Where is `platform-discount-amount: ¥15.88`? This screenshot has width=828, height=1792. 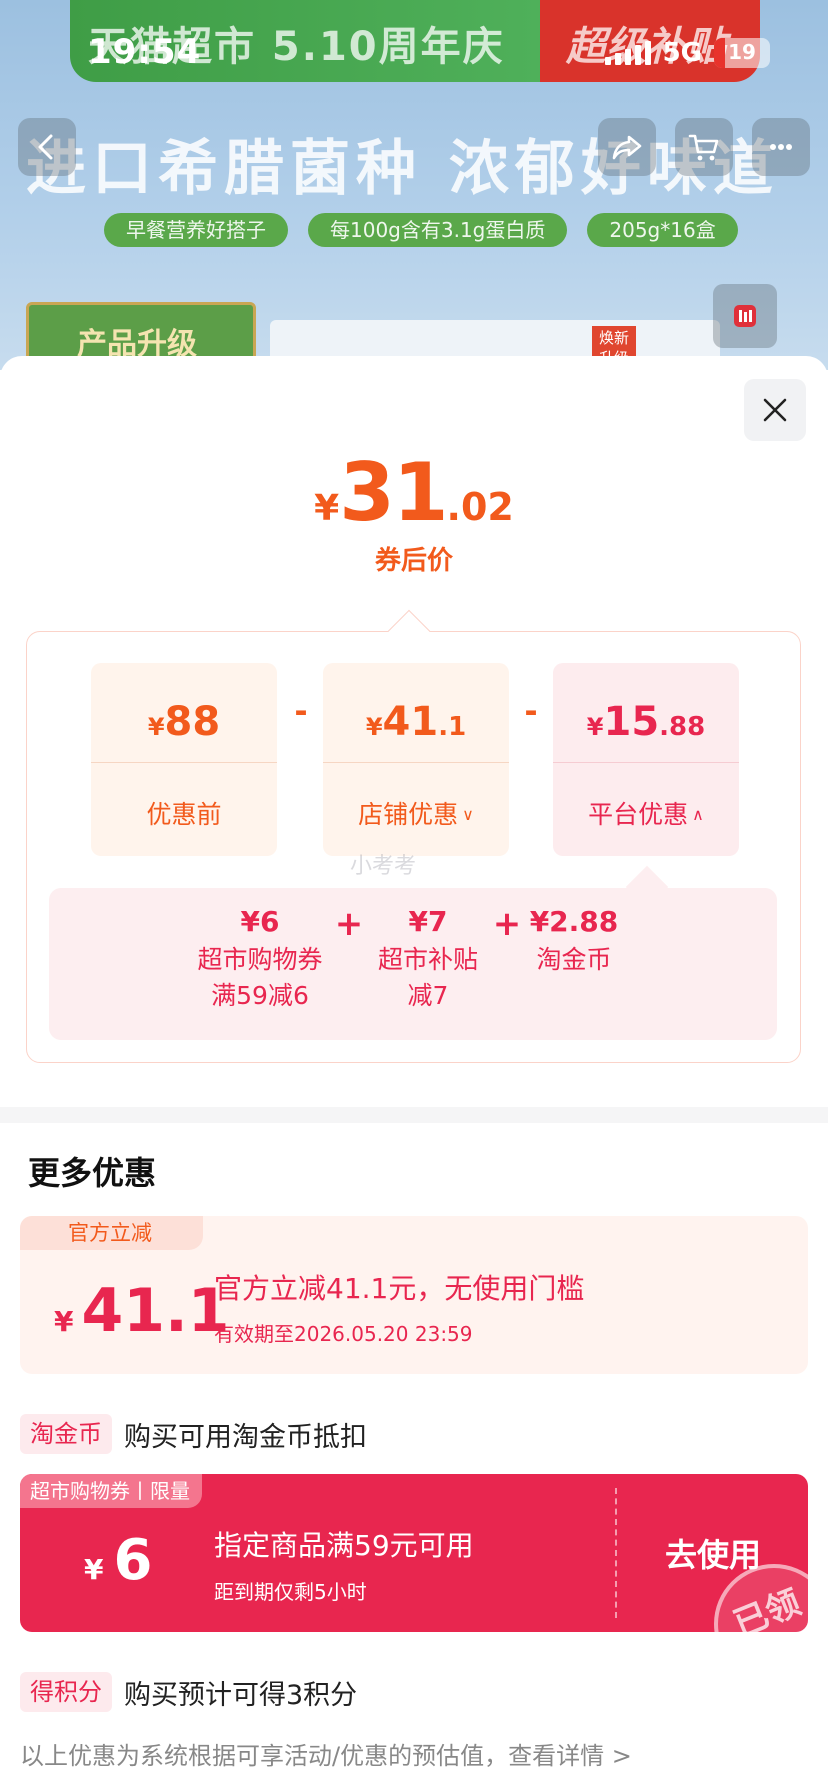
platform-discount-amount: ¥15.88 is located at coordinates (646, 722).